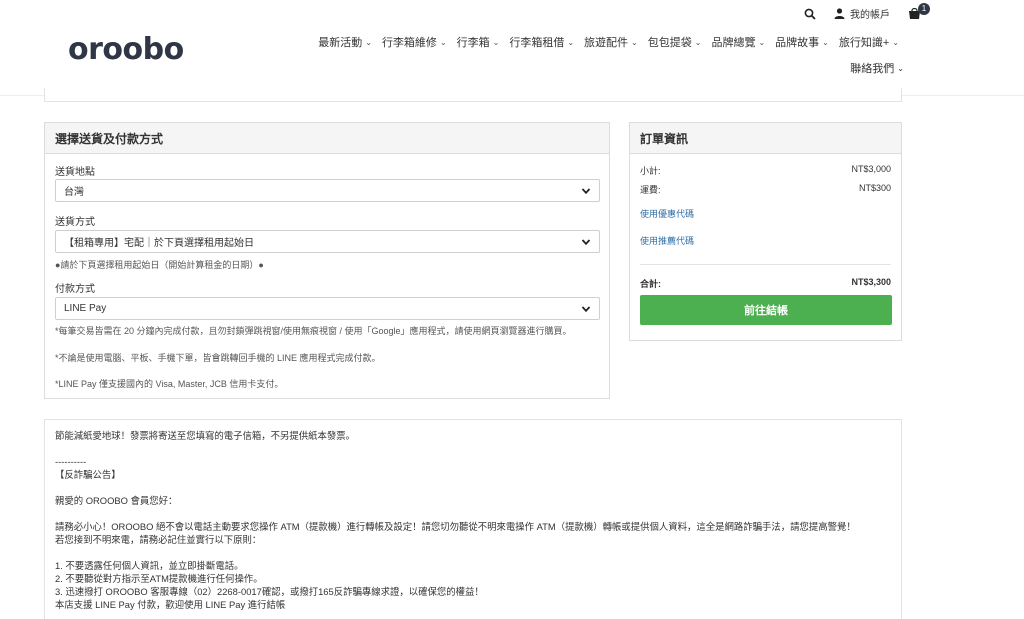  Describe the element at coordinates (864, 43) in the screenshot. I see `nav-item-label: 旅行知識+` at that location.